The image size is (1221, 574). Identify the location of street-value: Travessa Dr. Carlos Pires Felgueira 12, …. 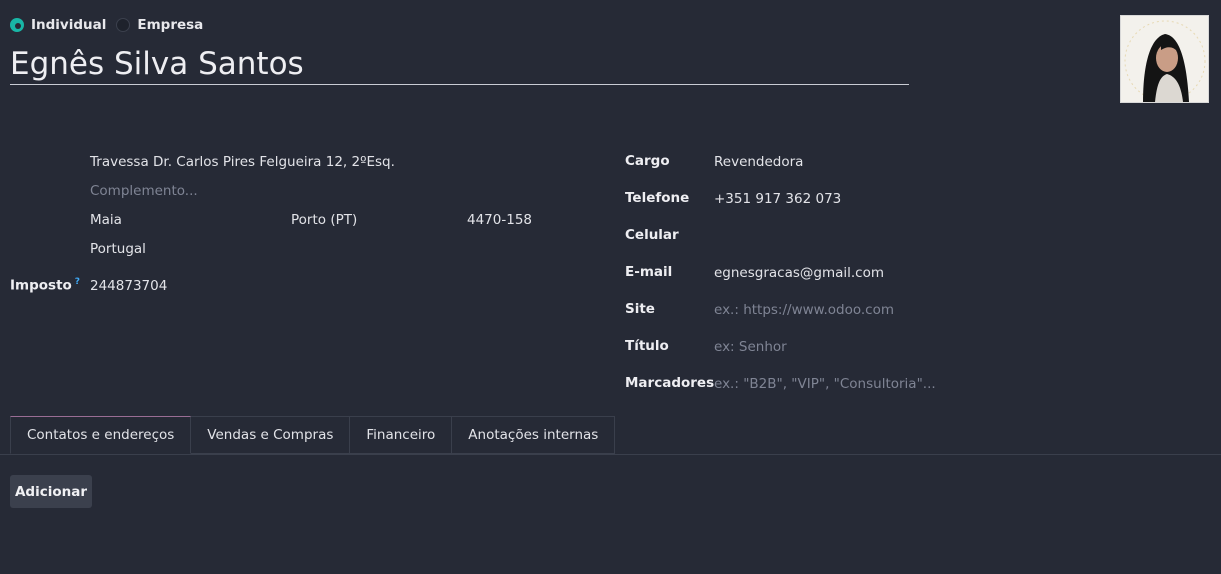
(242, 162).